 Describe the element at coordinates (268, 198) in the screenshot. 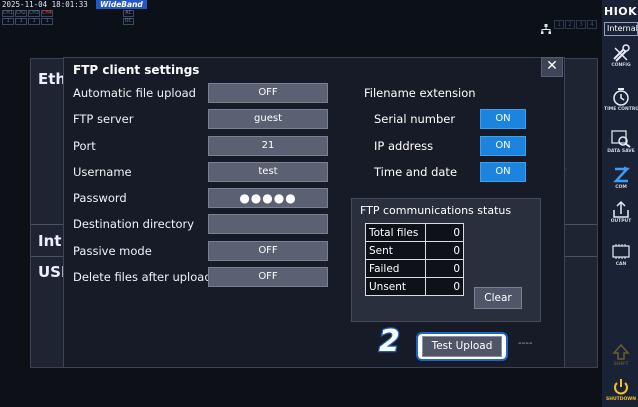

I see `password-field: ●●●●●` at that location.